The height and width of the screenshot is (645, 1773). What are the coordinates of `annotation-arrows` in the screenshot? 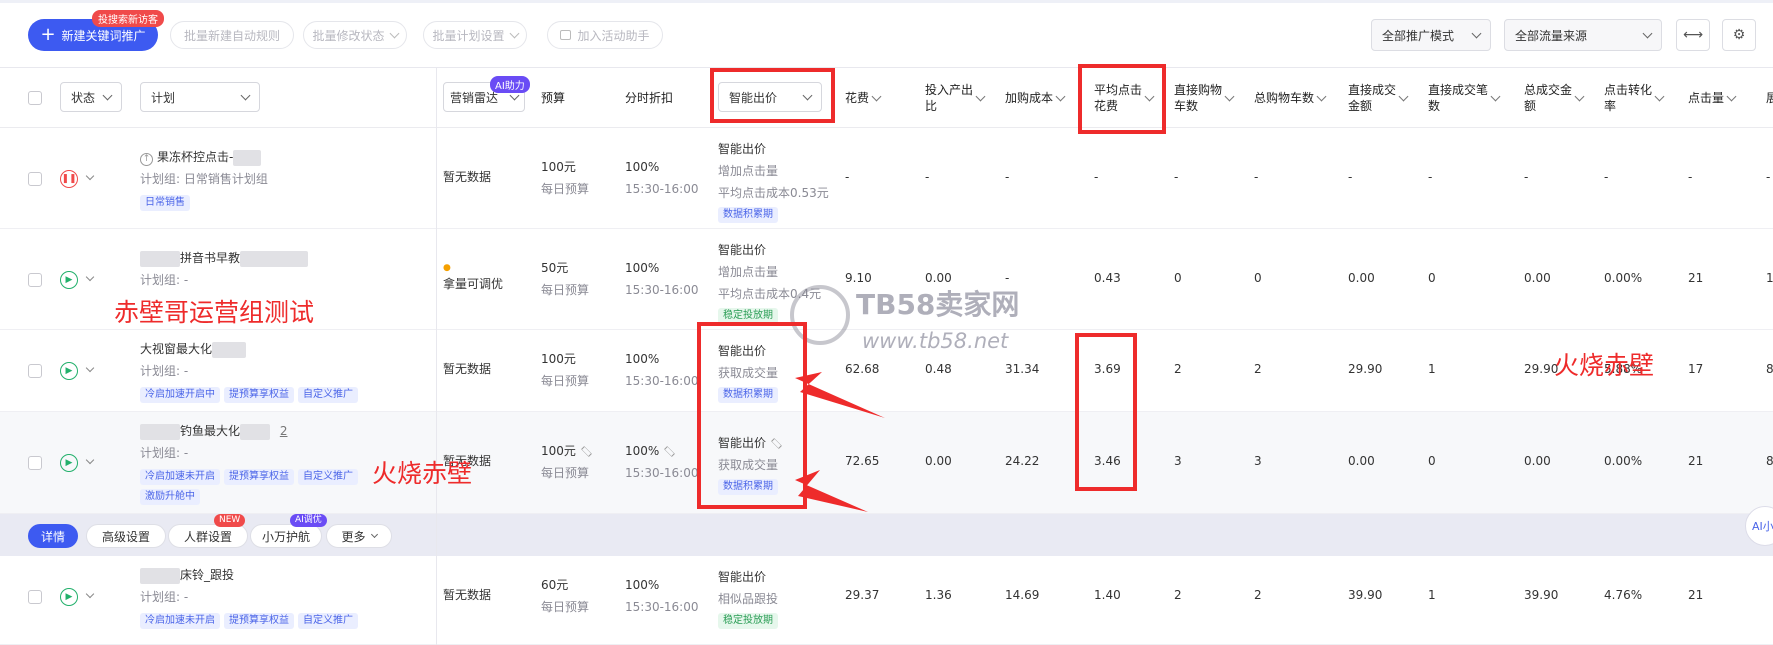 It's located at (840, 442).